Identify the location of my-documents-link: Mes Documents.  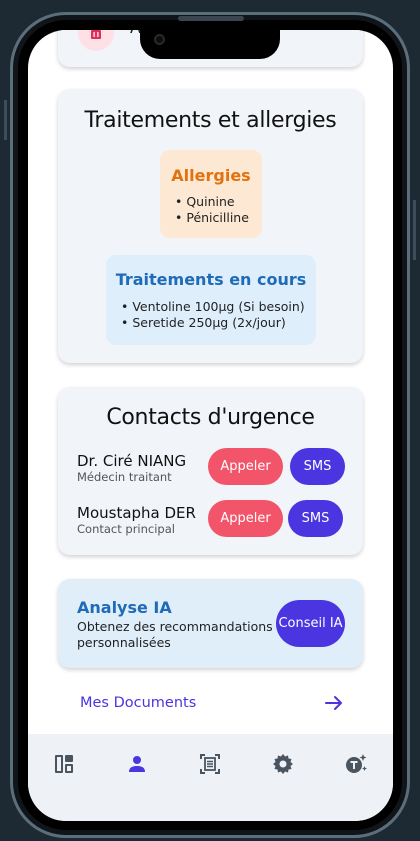
(210, 704).